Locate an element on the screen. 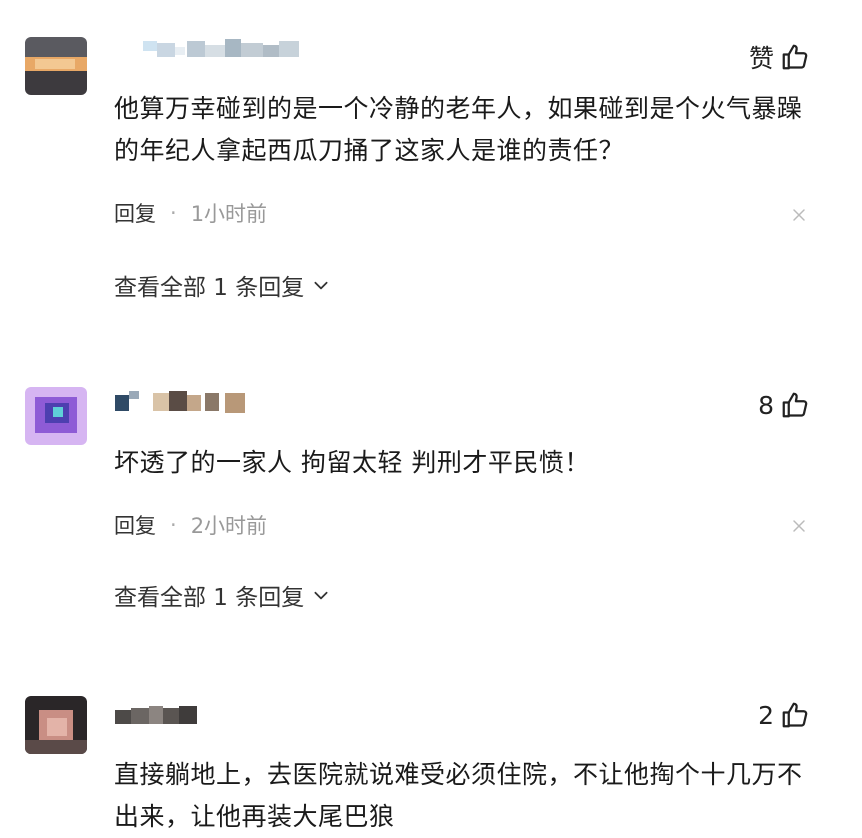 The width and height of the screenshot is (862, 838). like-button: 8 is located at coordinates (784, 405).